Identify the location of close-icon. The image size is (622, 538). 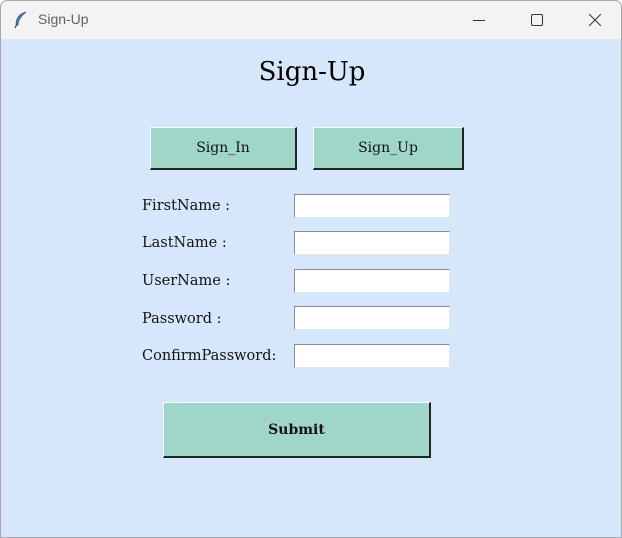
(595, 20).